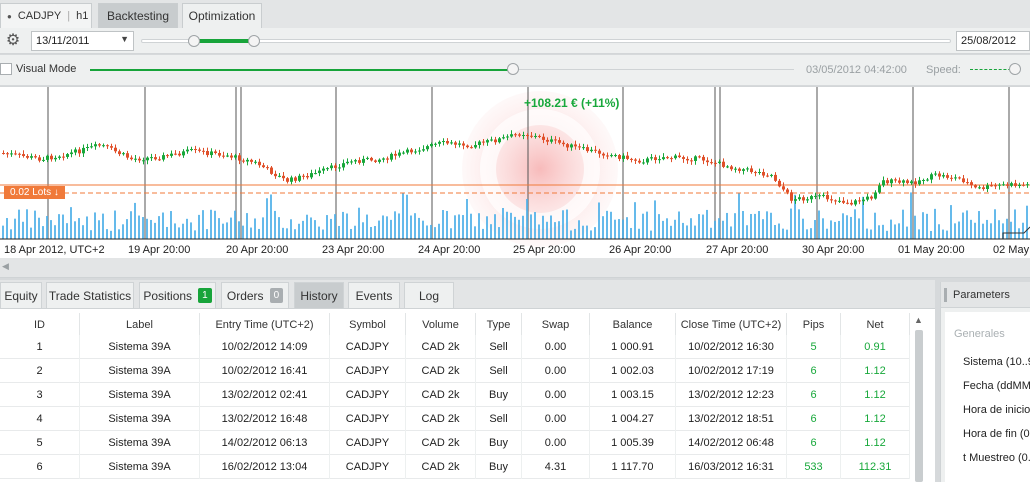  I want to click on column-header: Label, so click(140, 325).